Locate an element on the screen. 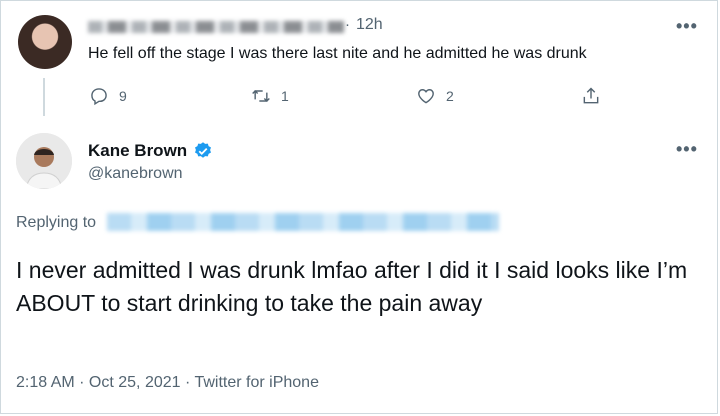  replying-to-label: Replying to is located at coordinates (56, 222).